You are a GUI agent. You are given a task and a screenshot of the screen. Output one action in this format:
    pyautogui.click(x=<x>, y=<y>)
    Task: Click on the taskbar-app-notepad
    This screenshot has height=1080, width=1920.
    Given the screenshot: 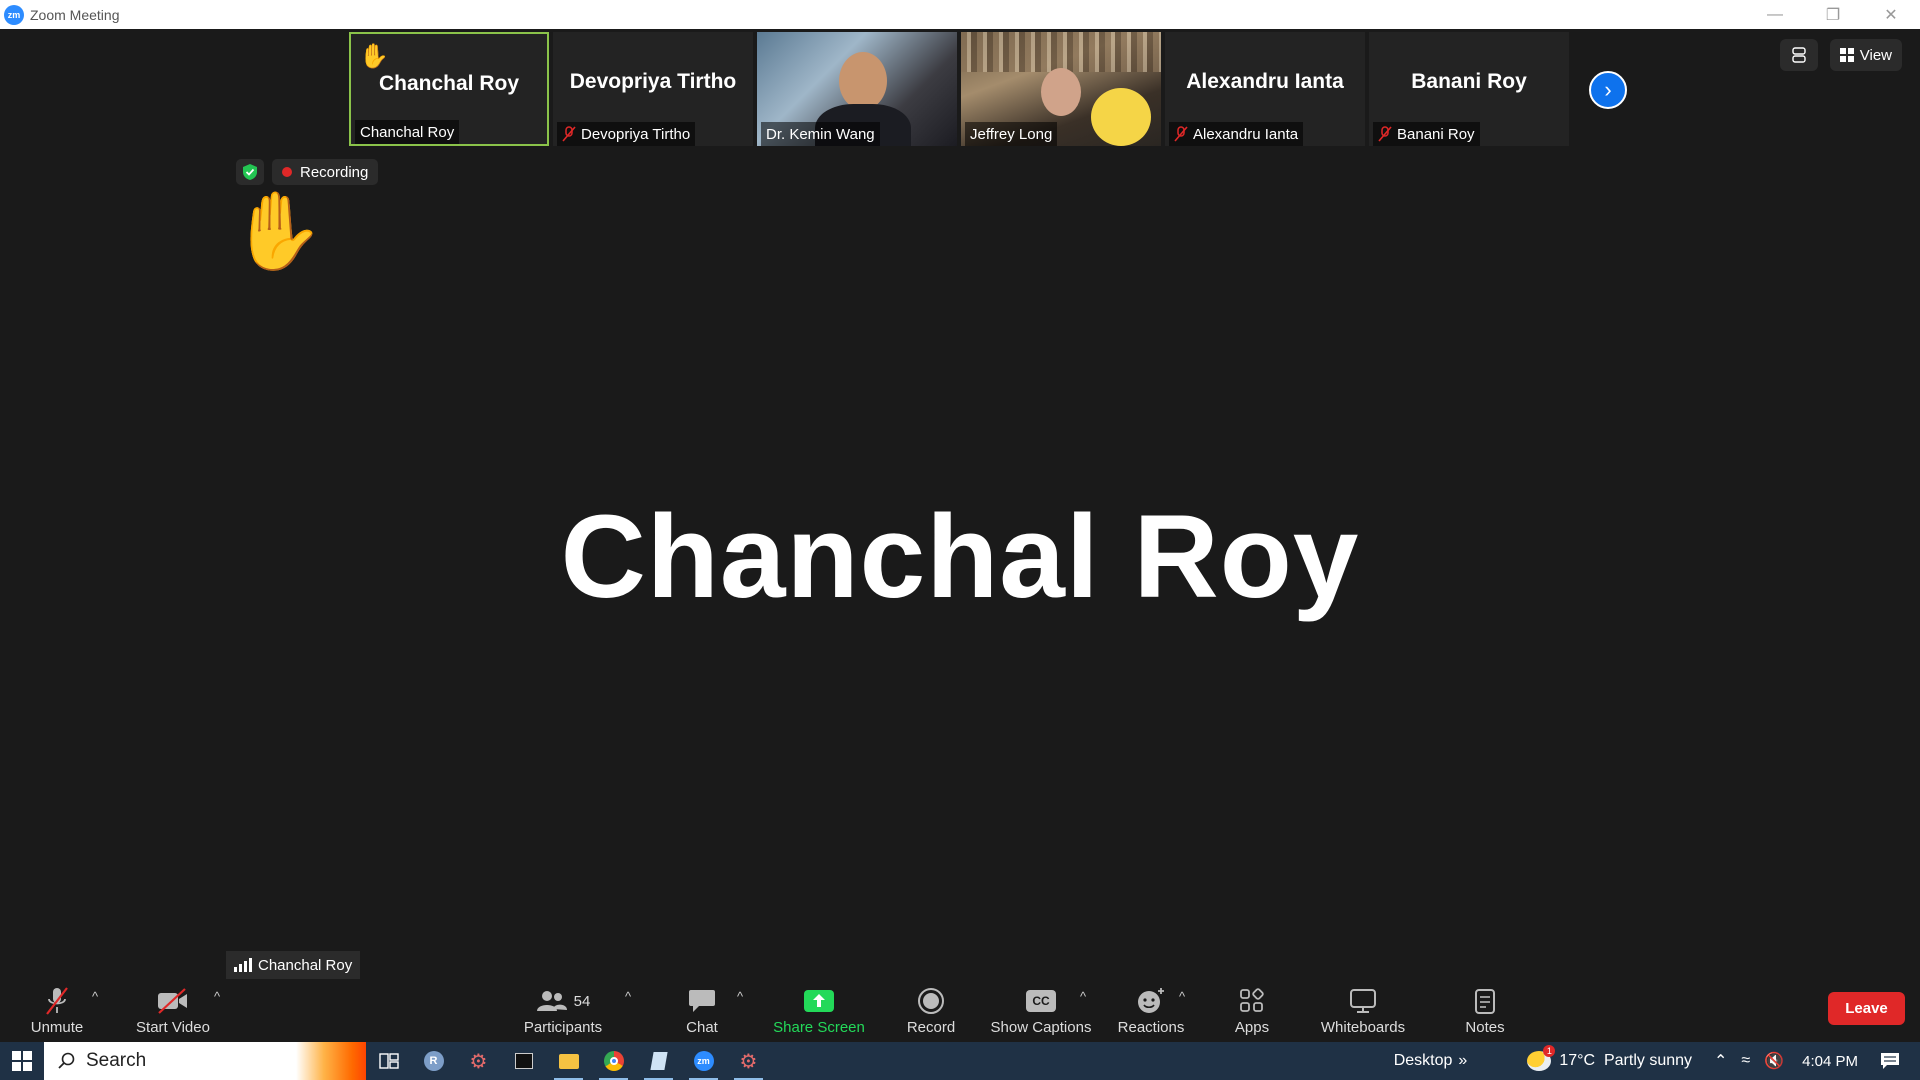 What is the action you would take?
    pyautogui.click(x=658, y=1061)
    